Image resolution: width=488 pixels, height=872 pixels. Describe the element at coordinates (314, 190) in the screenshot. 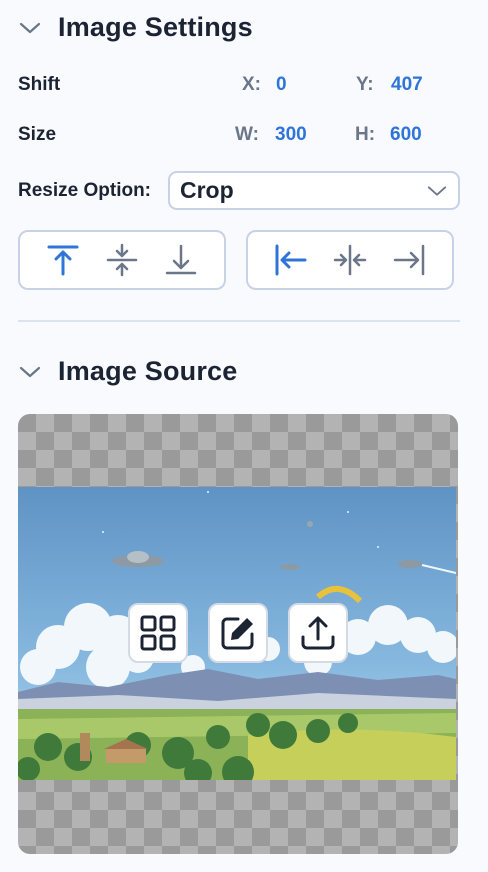

I see `resize-option-select: Crop` at that location.